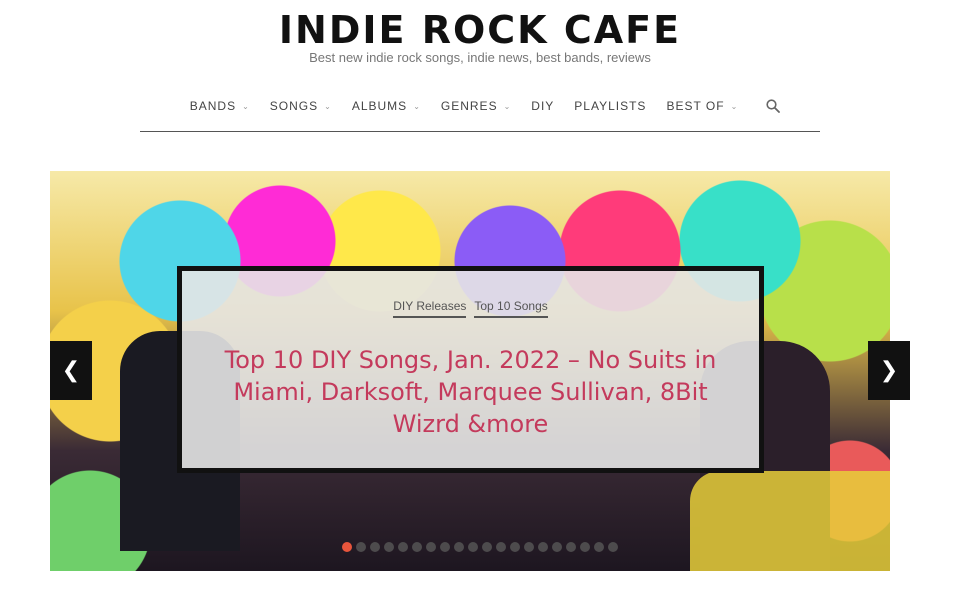 This screenshot has width=960, height=600. I want to click on nav-item-playlists: PLAYLISTS, so click(610, 106).